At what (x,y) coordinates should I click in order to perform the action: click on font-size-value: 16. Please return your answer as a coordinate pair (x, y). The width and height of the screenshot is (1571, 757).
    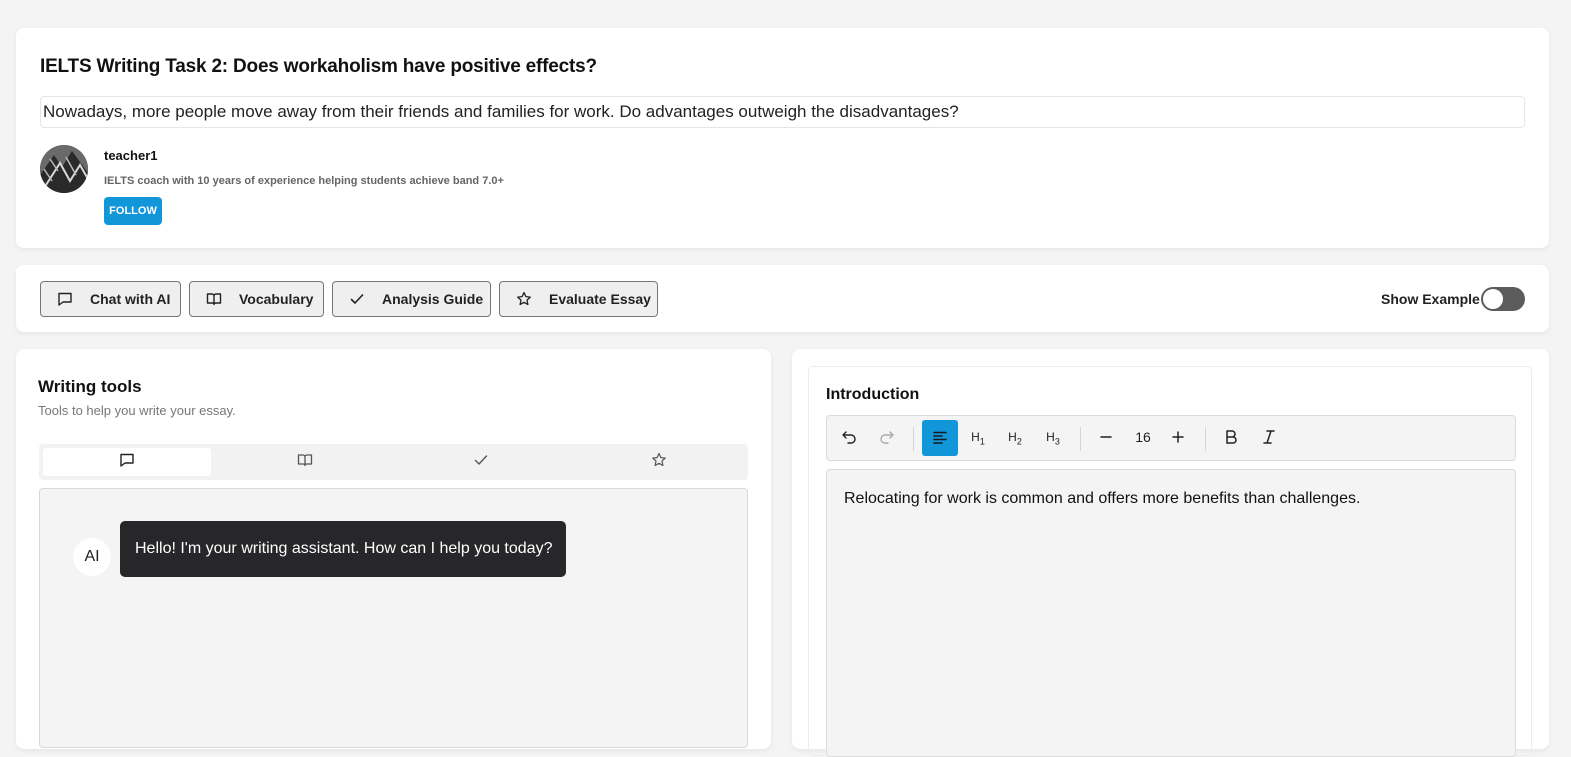
    Looking at the image, I should click on (1143, 437).